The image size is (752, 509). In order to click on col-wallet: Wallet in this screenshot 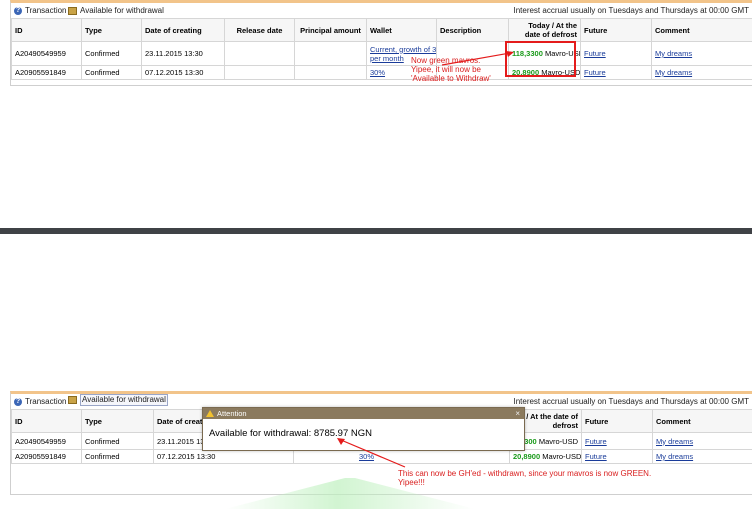, I will do `click(401, 30)`.